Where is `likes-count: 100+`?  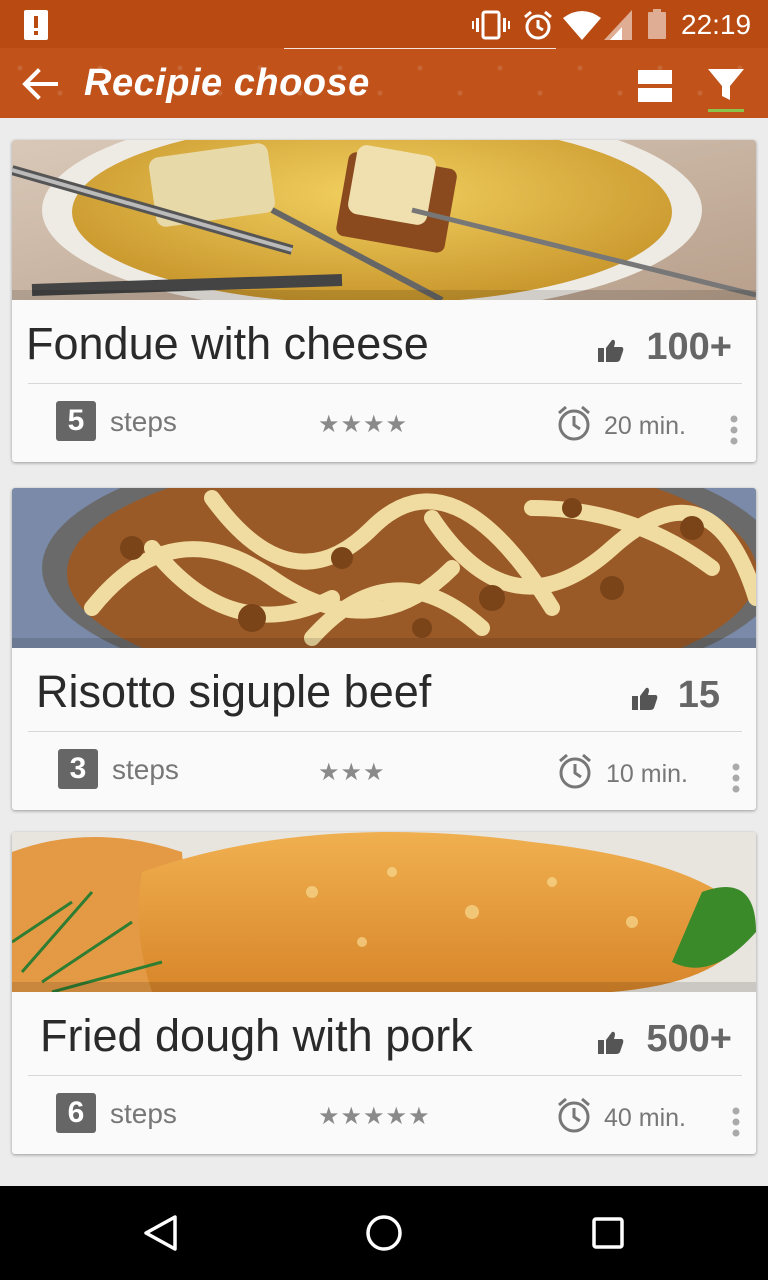
likes-count: 100+ is located at coordinates (689, 347).